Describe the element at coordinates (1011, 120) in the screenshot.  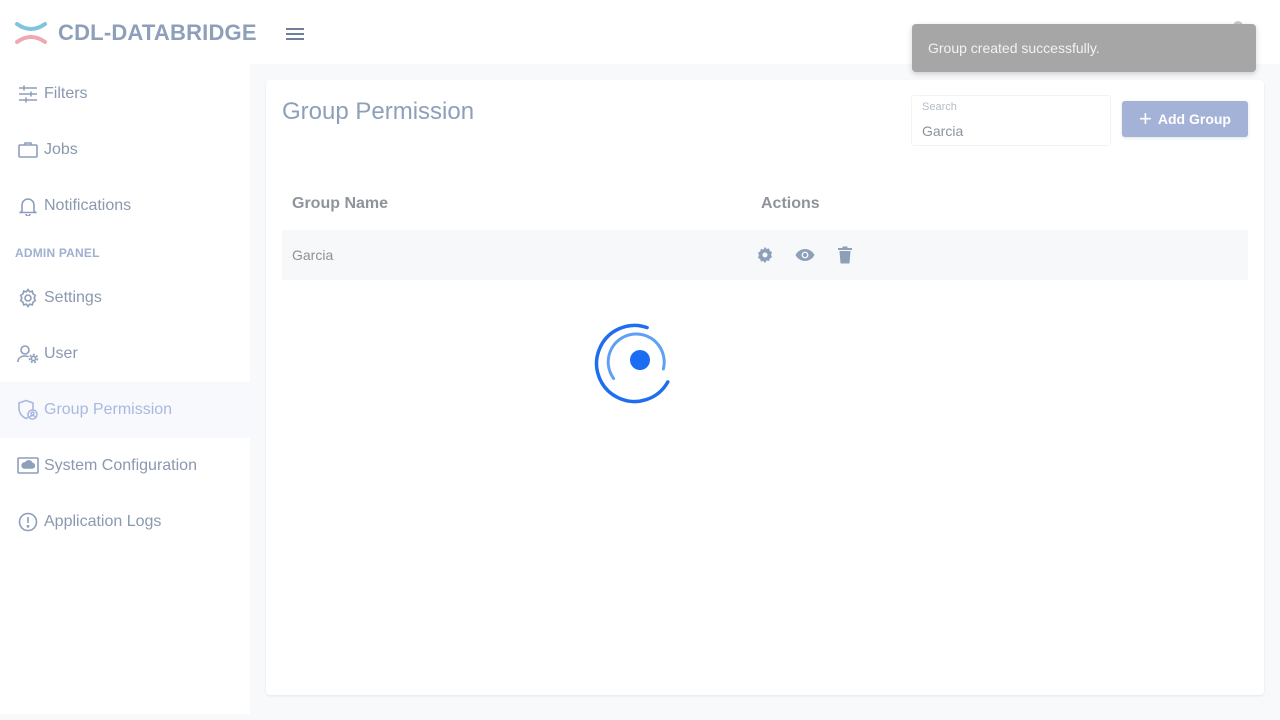
I see `search-field: Search` at that location.